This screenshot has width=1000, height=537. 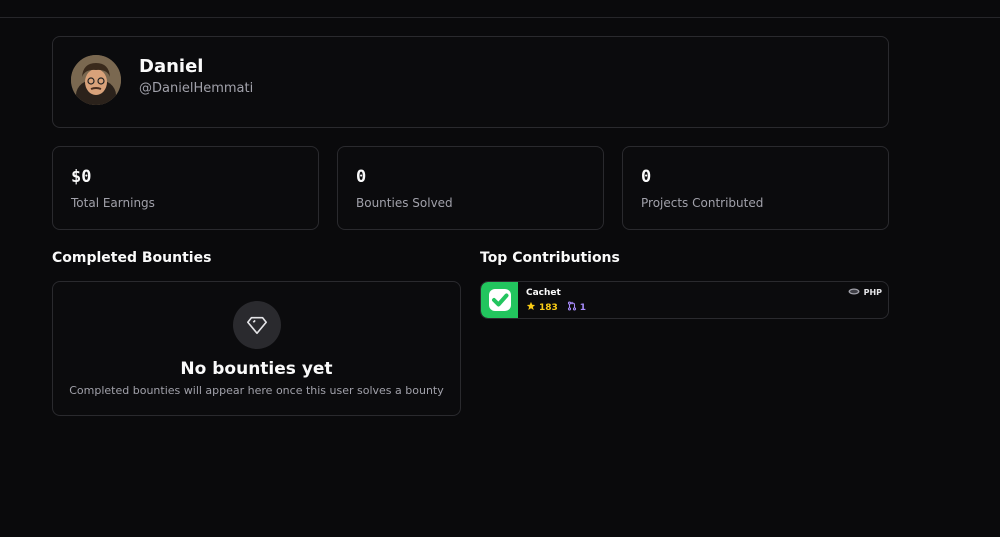 What do you see at coordinates (550, 258) in the screenshot?
I see `top-contributions-title: Top Contributions` at bounding box center [550, 258].